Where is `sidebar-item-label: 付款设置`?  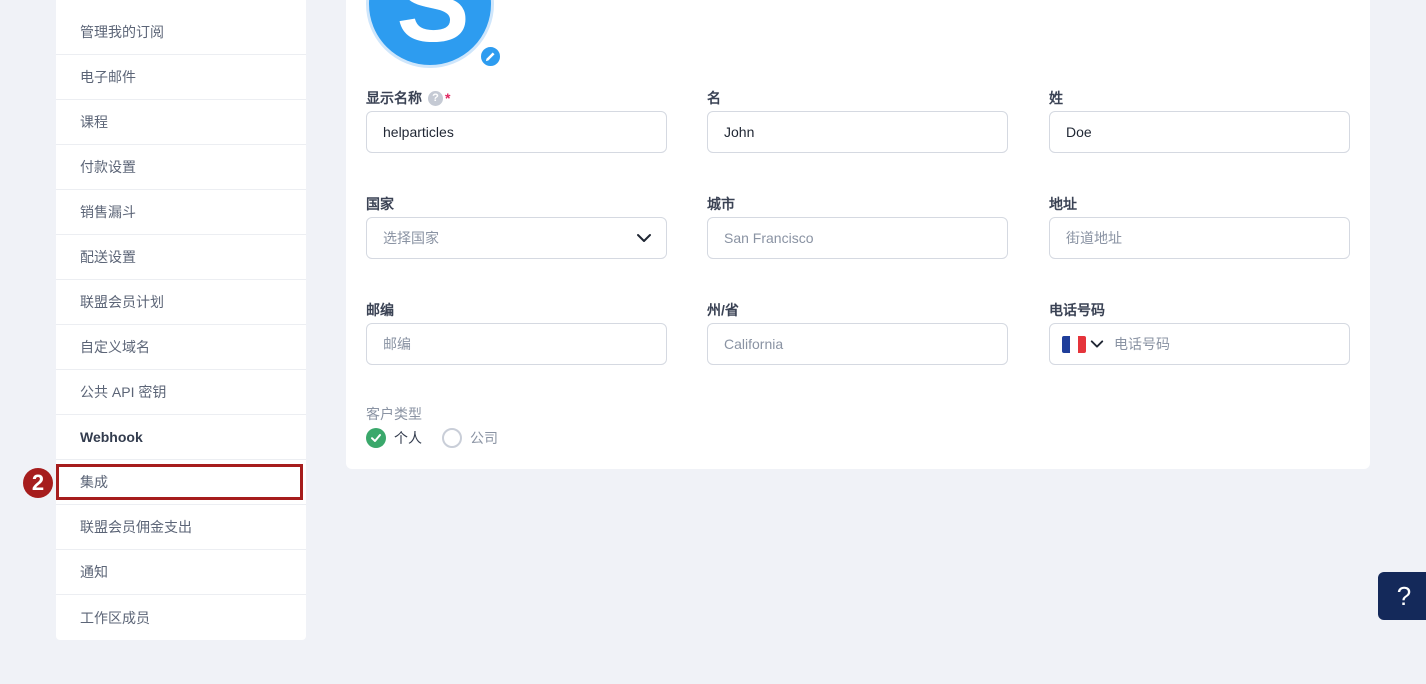
sidebar-item-label: 付款设置 is located at coordinates (108, 167).